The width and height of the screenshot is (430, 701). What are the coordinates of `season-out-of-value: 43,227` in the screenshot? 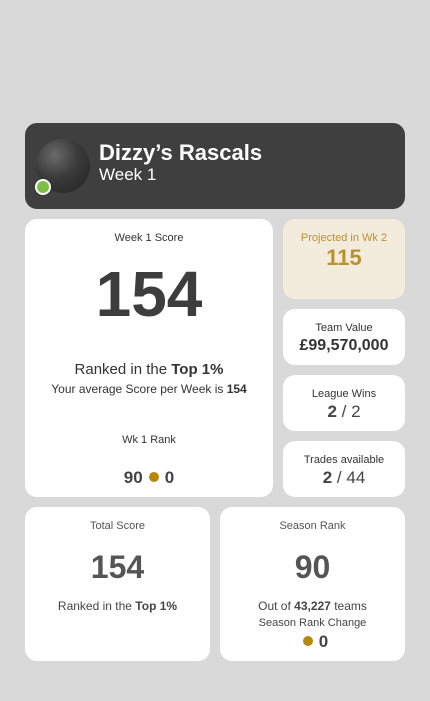 It's located at (312, 606).